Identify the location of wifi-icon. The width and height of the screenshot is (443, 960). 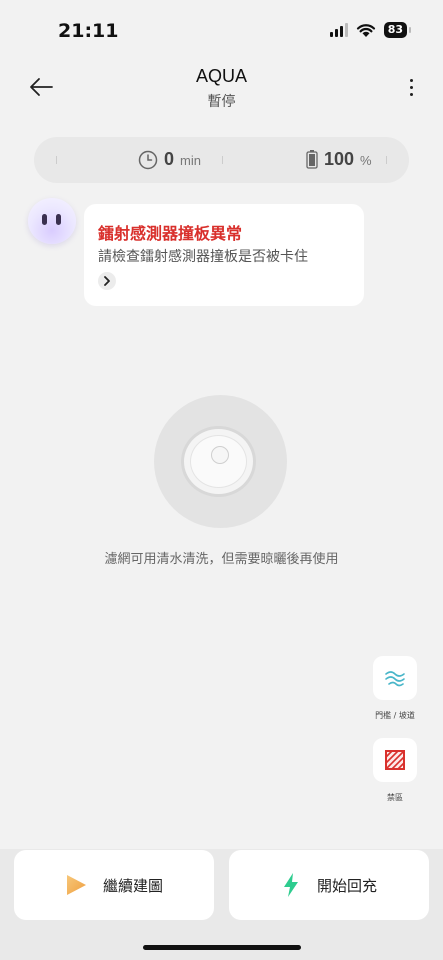
(365, 30).